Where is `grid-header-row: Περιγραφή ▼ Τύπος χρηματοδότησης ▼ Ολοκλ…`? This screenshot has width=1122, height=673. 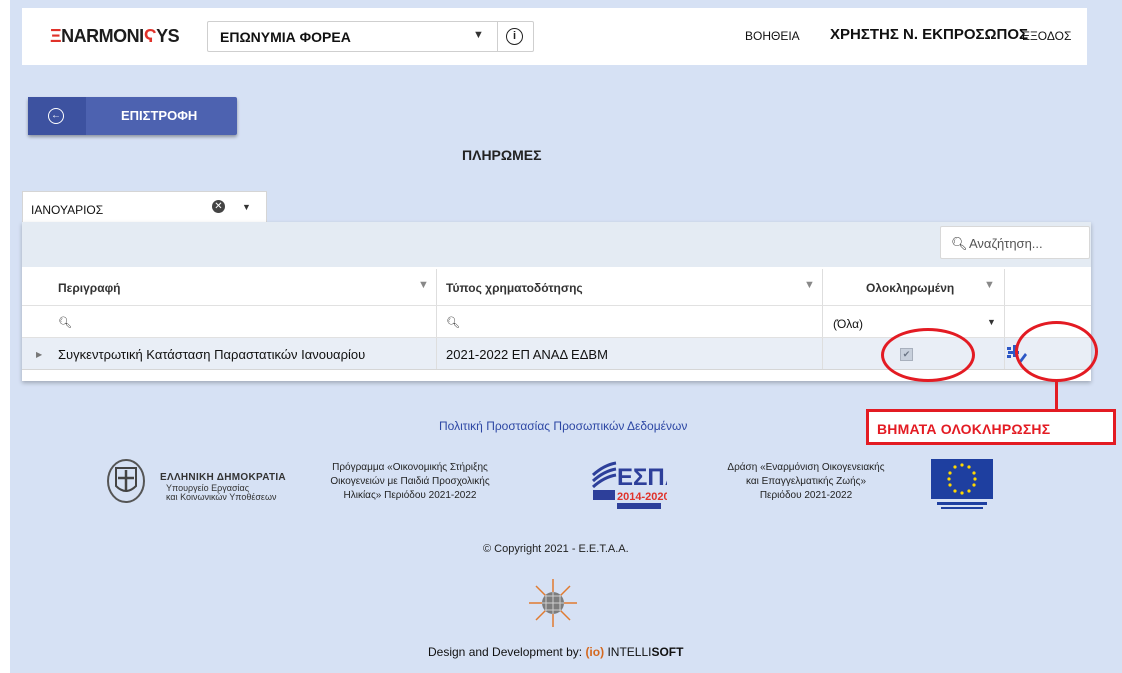 grid-header-row: Περιγραφή ▼ Τύπος χρηματοδότησης ▼ Ολοκλ… is located at coordinates (556, 287).